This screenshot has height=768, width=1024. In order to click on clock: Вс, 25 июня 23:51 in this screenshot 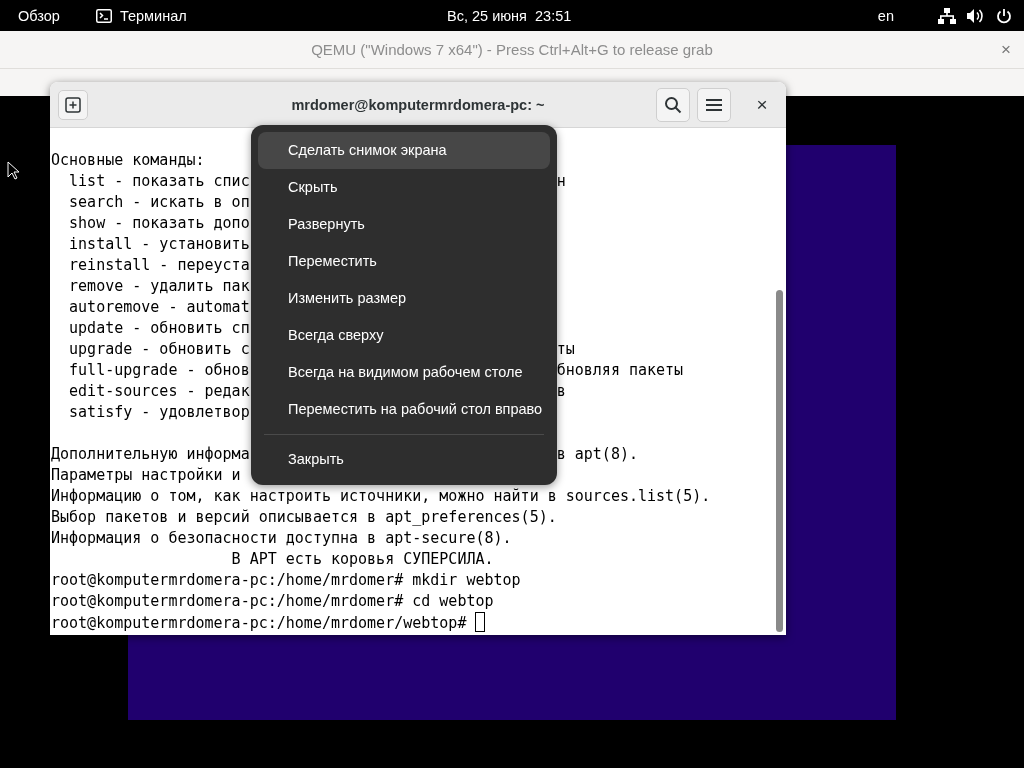, I will do `click(509, 15)`.